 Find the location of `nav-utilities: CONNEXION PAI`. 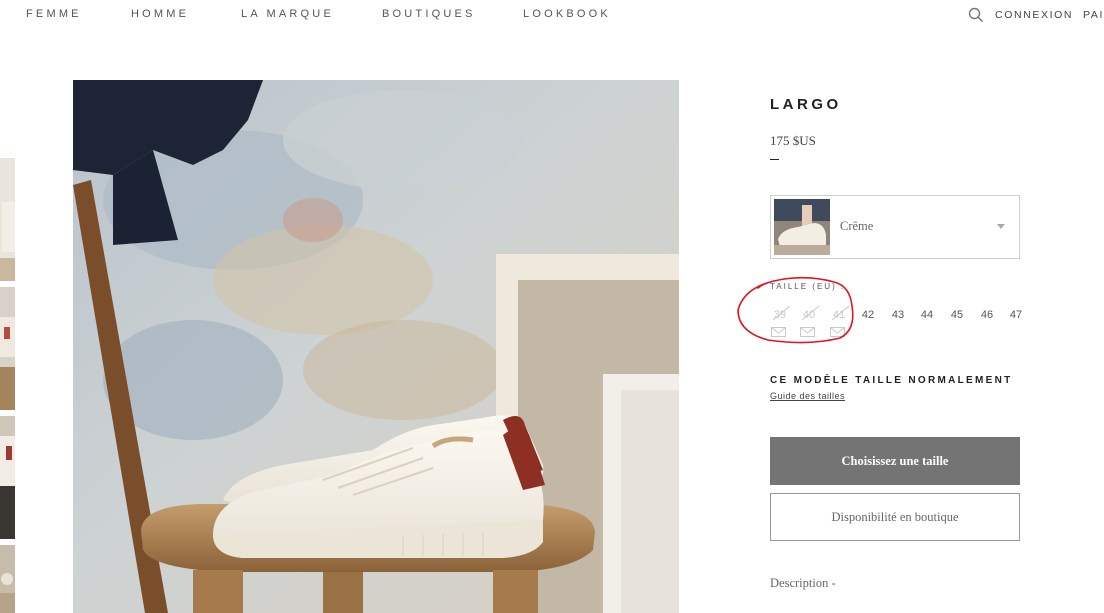

nav-utilities: CONNEXION PAI is located at coordinates (1035, 15).